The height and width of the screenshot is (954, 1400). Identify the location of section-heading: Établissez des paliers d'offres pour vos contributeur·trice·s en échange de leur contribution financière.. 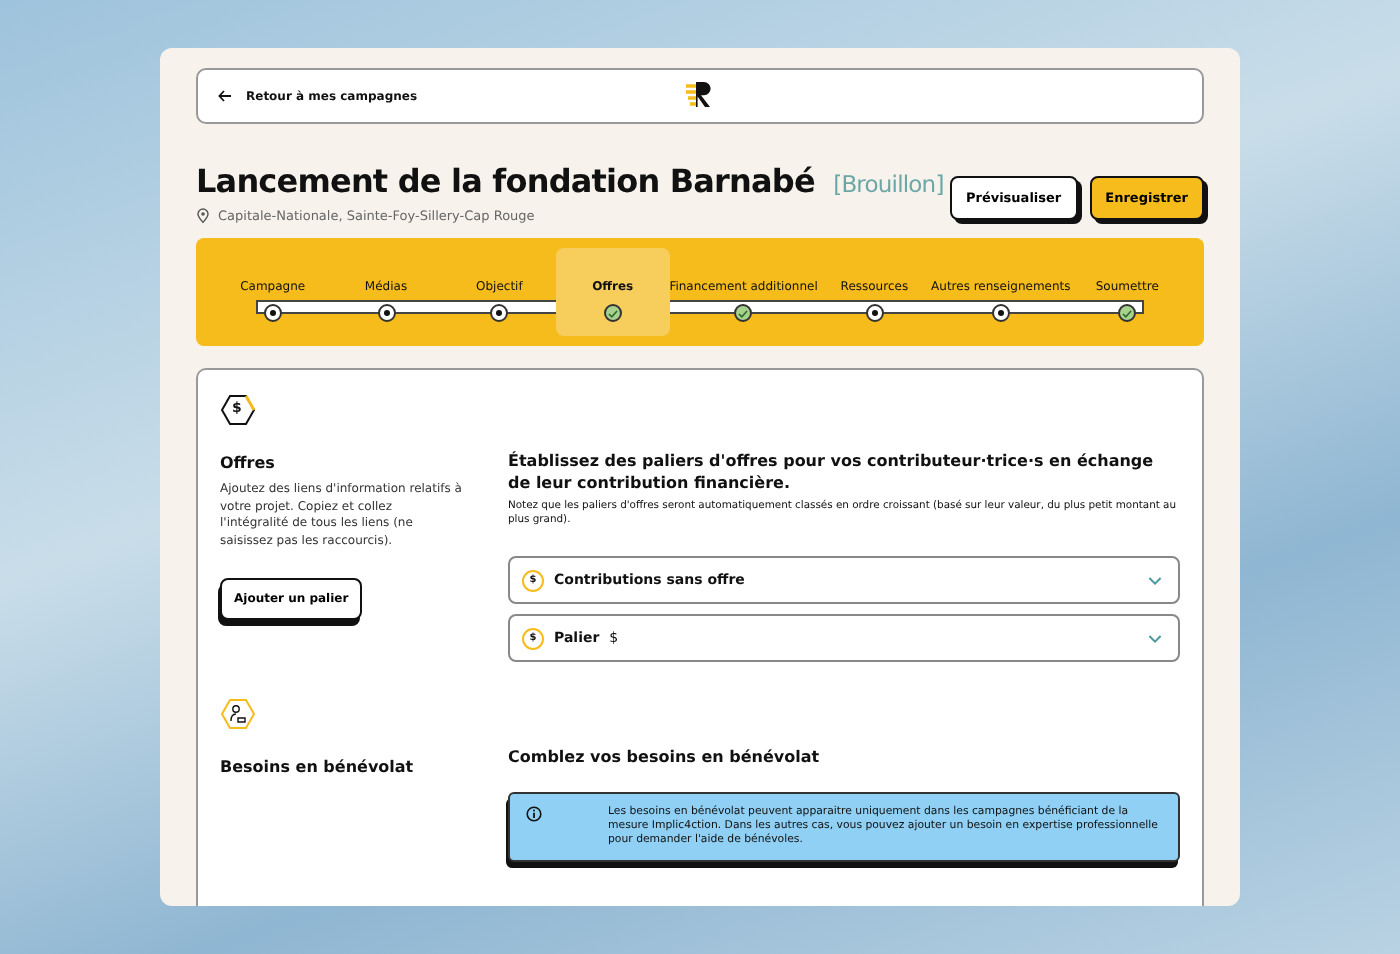
(832, 472).